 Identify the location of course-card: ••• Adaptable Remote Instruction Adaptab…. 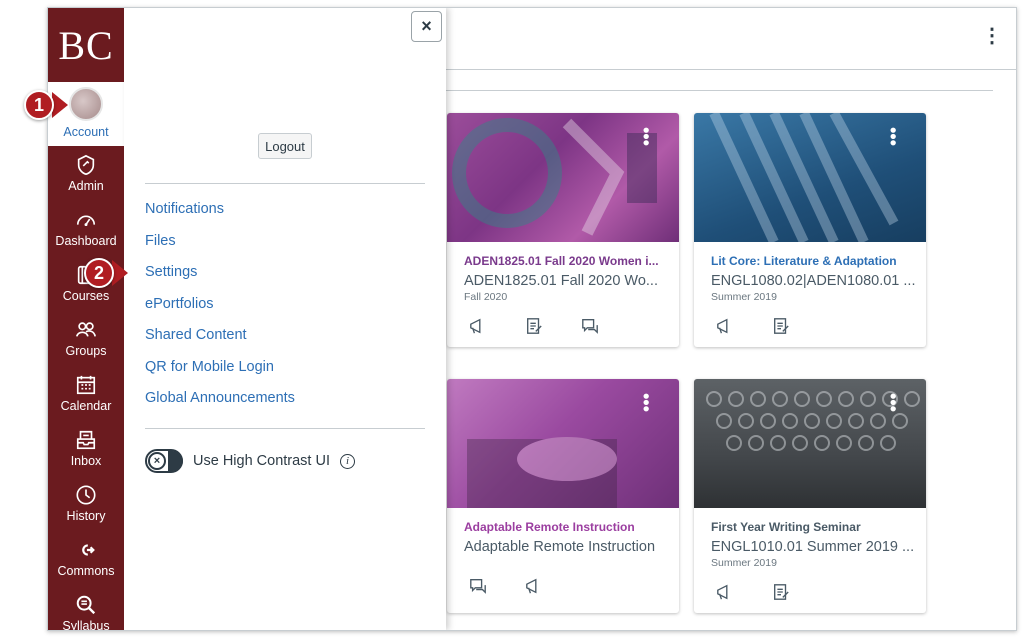
(563, 496).